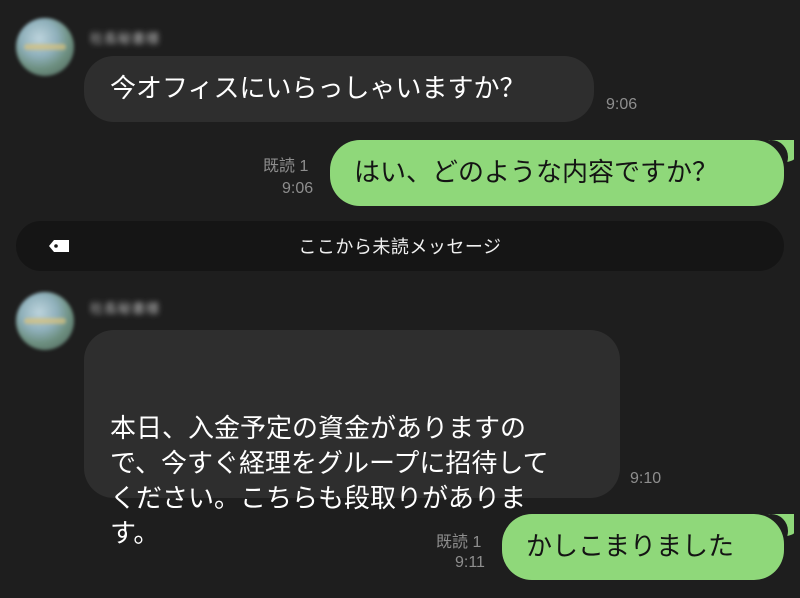 This screenshot has width=800, height=598. I want to click on message-text: 今オフィスにいらっしゃいますか？, so click(318, 89).